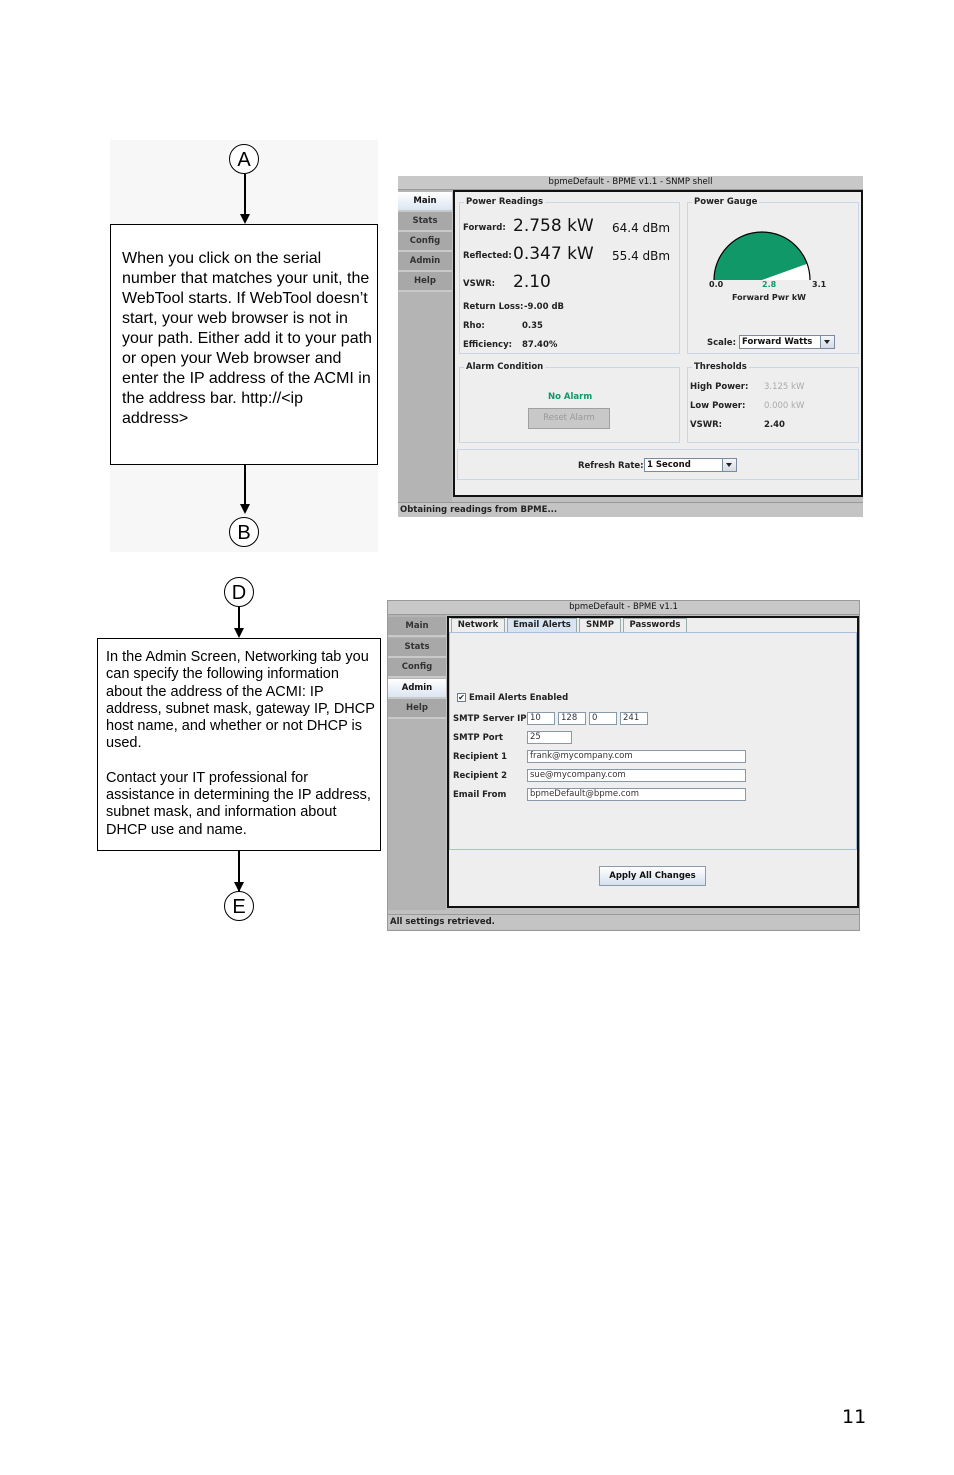 This screenshot has height=1475, width=954. What do you see at coordinates (542, 625) in the screenshot?
I see `tab-email-alerts: Email Alerts` at bounding box center [542, 625].